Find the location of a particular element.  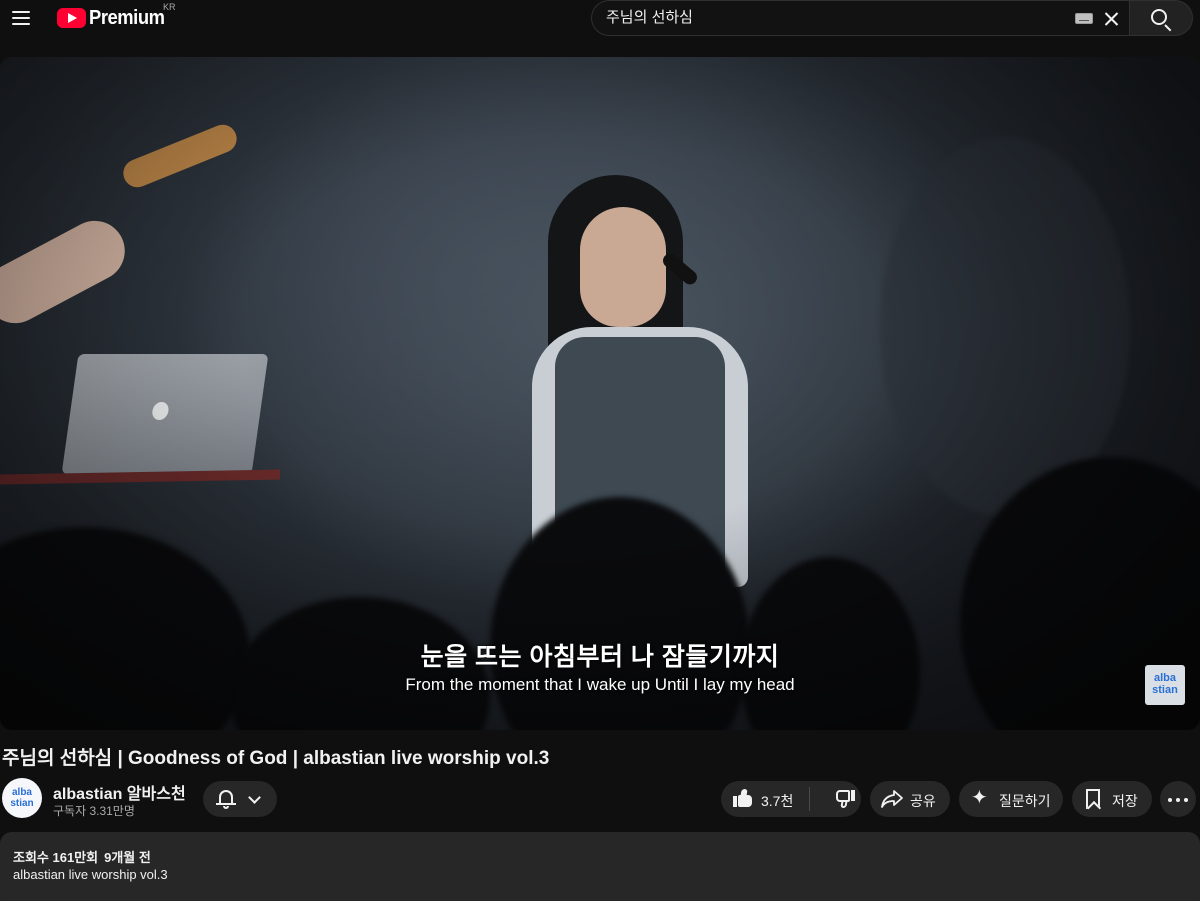

view-and-date: 조회수 161만회 9개월 전 is located at coordinates (85, 856).